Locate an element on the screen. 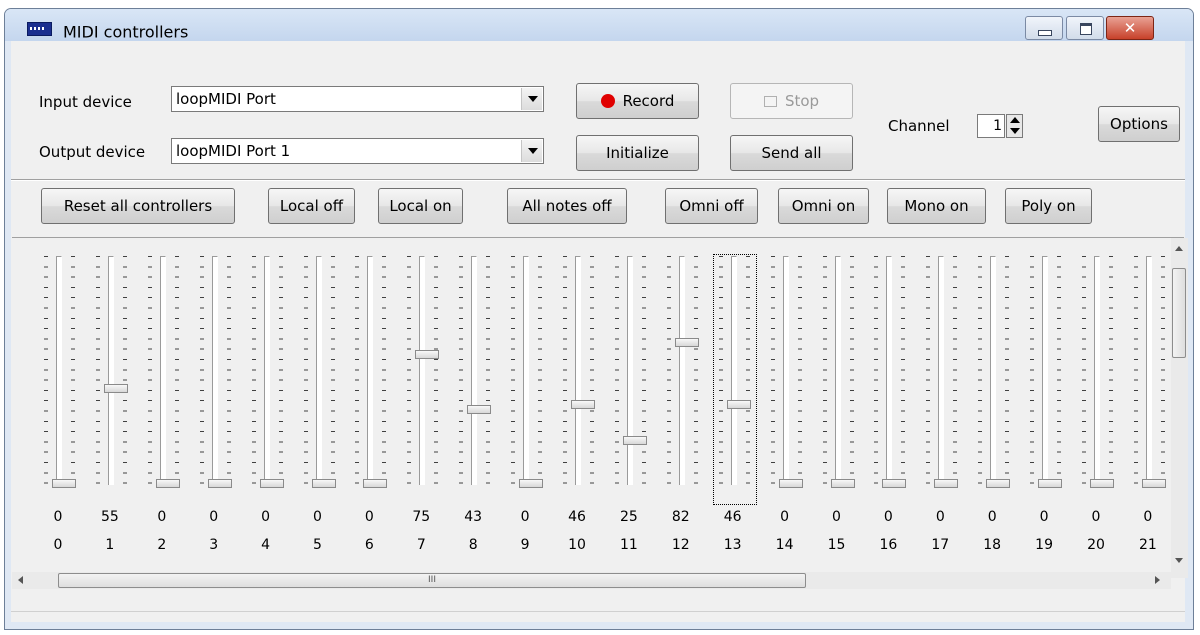  command-button-reset-all-controllers: Reset all controllers is located at coordinates (138, 206).